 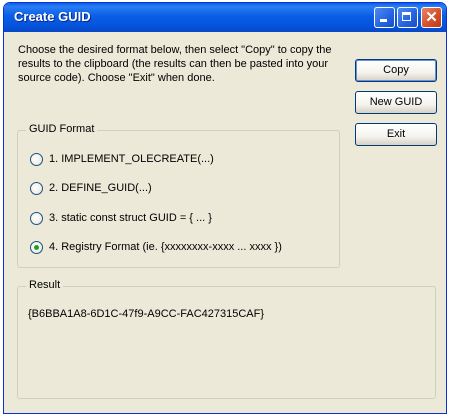 I want to click on result-label: Result, so click(x=45, y=285).